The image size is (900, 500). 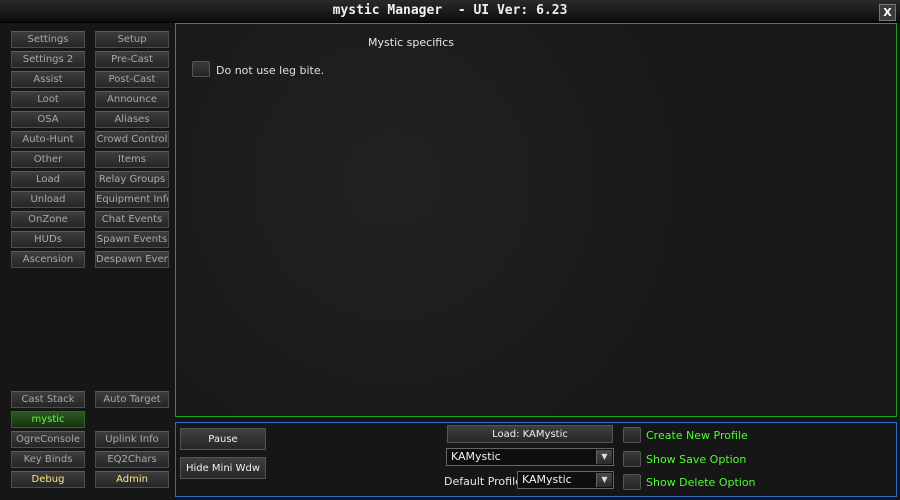 What do you see at coordinates (132, 219) in the screenshot?
I see `nav-right-chat-events-button: Chat Events` at bounding box center [132, 219].